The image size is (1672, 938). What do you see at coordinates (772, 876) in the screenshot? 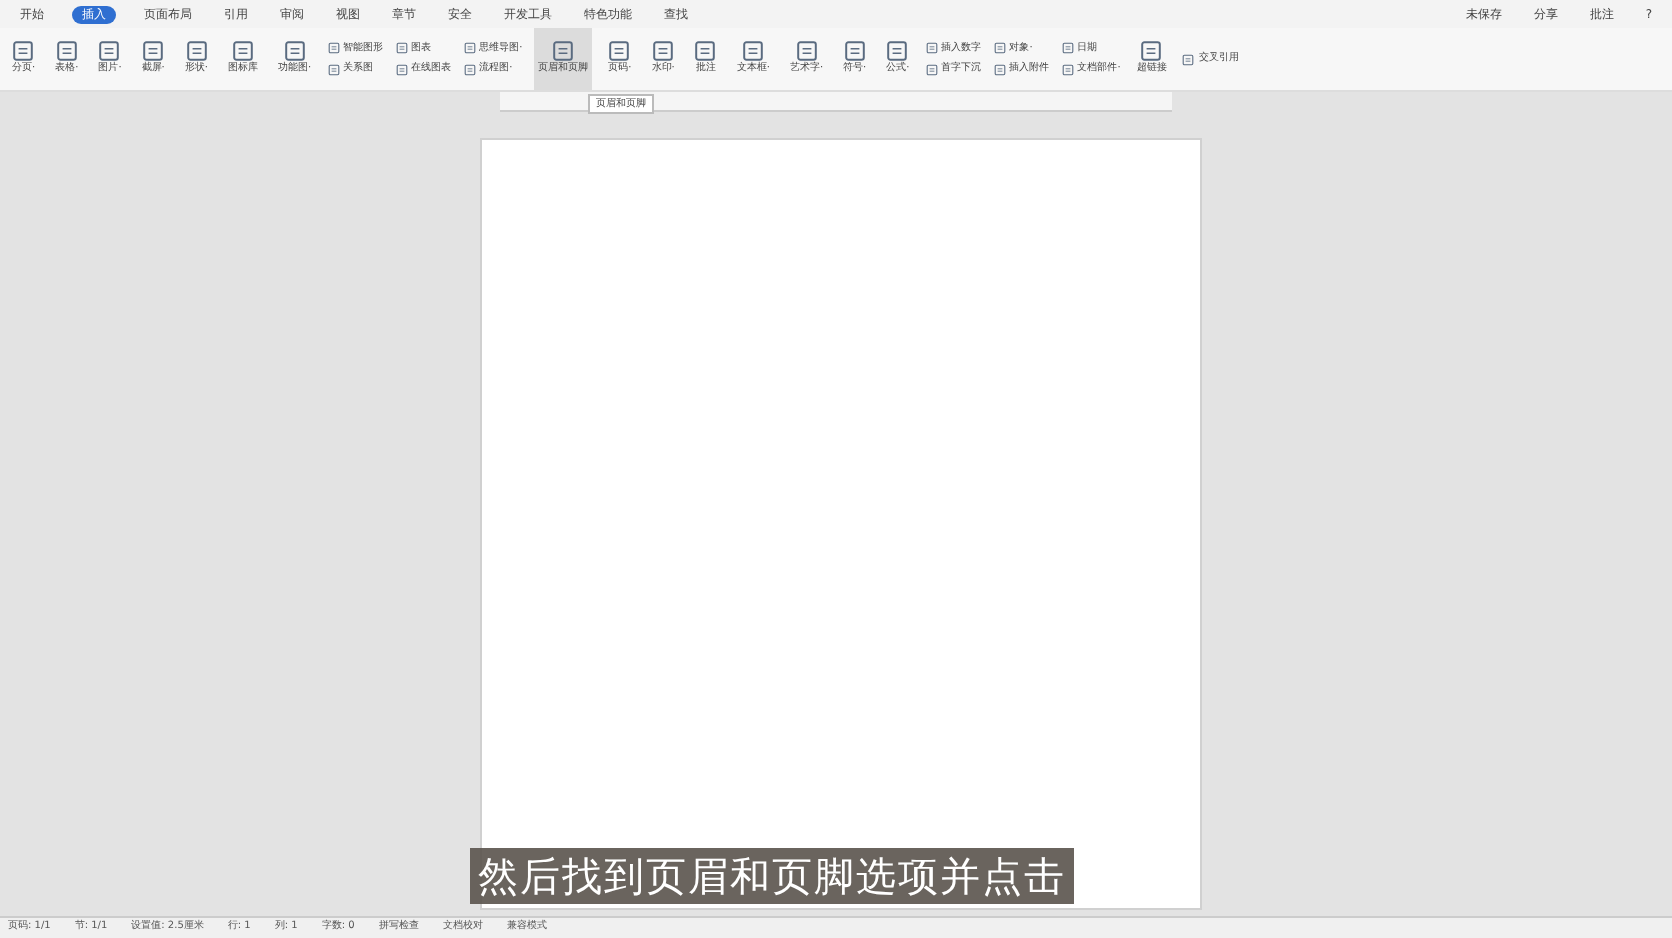
I see `subtitle: 然后找到页眉和页脚选项并点击` at bounding box center [772, 876].